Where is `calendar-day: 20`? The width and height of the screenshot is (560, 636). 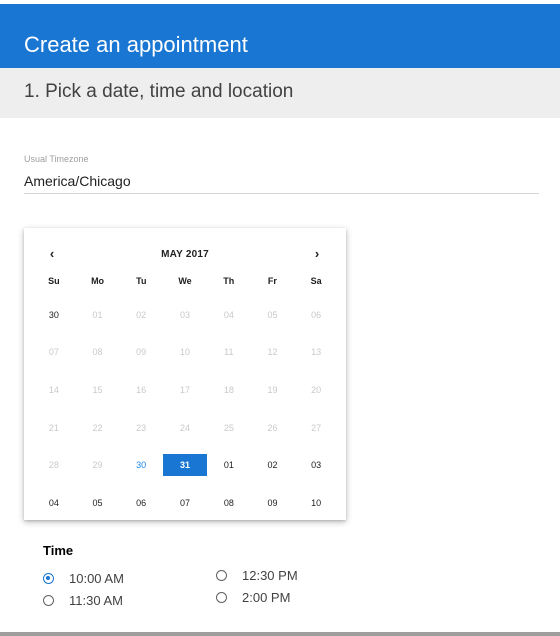
calendar-day: 20 is located at coordinates (316, 390).